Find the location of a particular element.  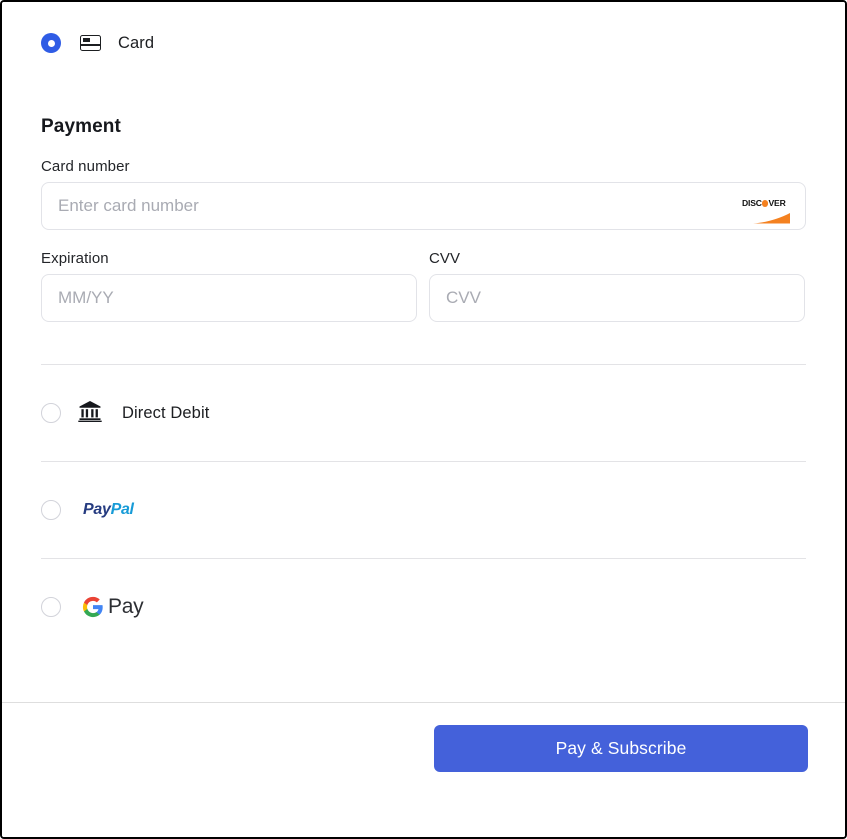

payment-method-option-google-pay: Pay is located at coordinates (423, 607).